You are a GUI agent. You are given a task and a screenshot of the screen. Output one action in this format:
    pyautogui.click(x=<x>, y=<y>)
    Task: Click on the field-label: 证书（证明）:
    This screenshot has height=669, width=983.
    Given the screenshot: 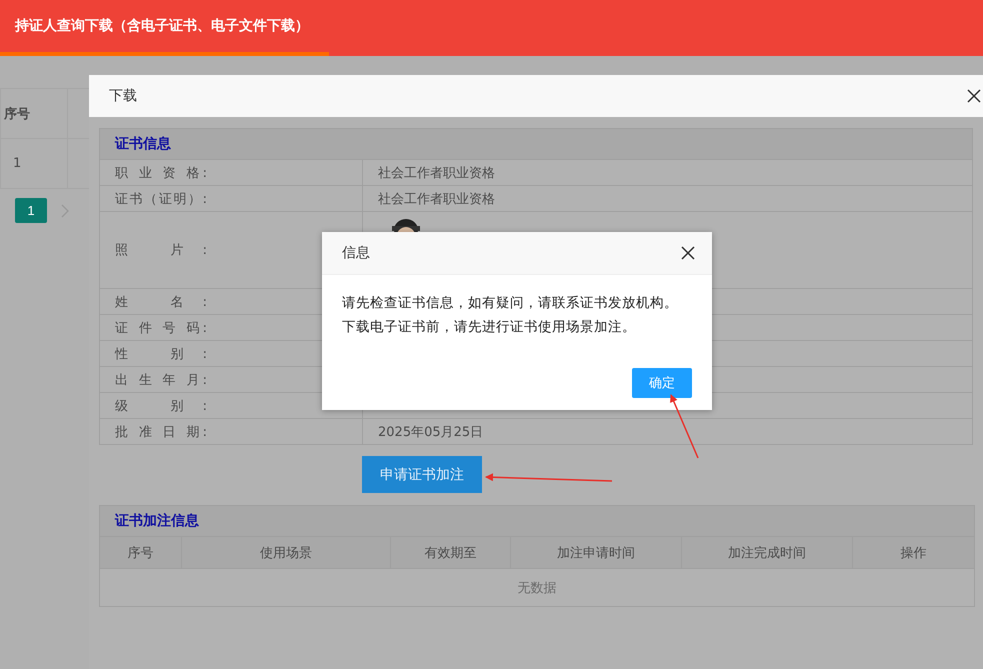 What is the action you would take?
    pyautogui.click(x=161, y=199)
    